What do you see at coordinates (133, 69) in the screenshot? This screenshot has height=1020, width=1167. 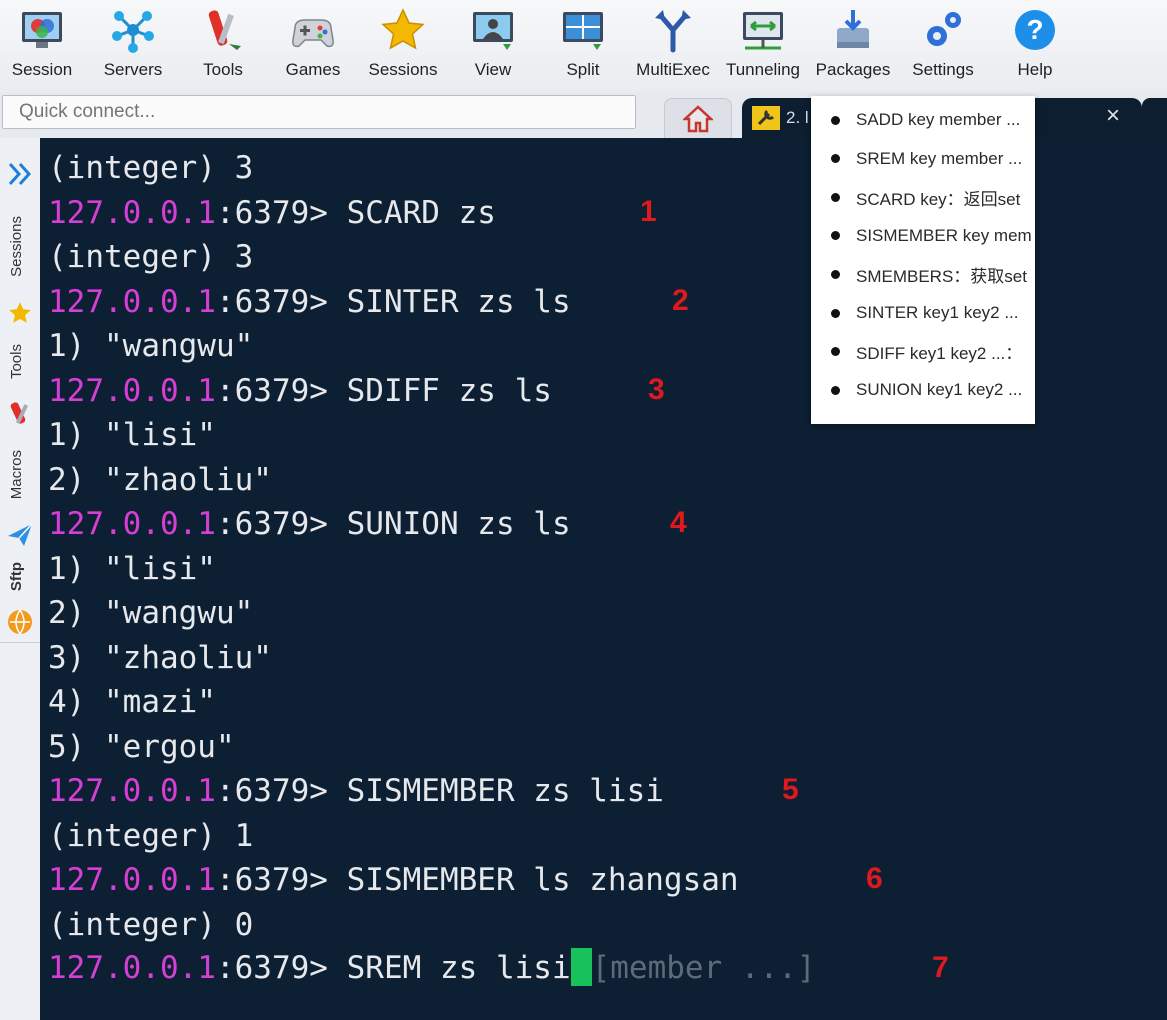 I see `toolbar-button-label: Servers` at bounding box center [133, 69].